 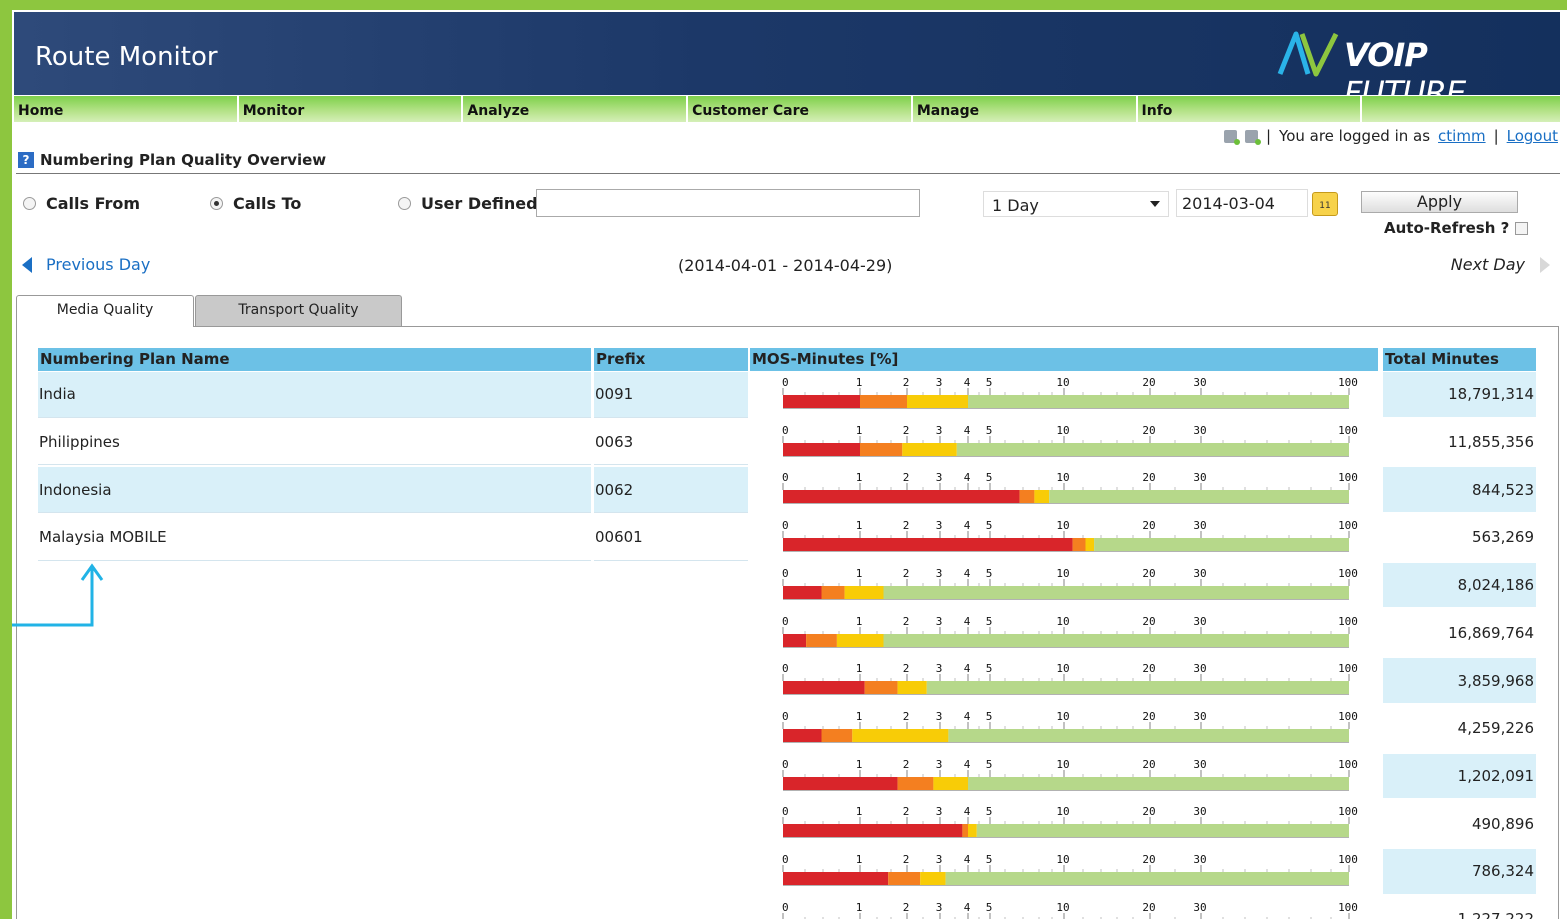 What do you see at coordinates (1447, 228) in the screenshot?
I see `auto-refresh-label: Auto-Refresh ?` at bounding box center [1447, 228].